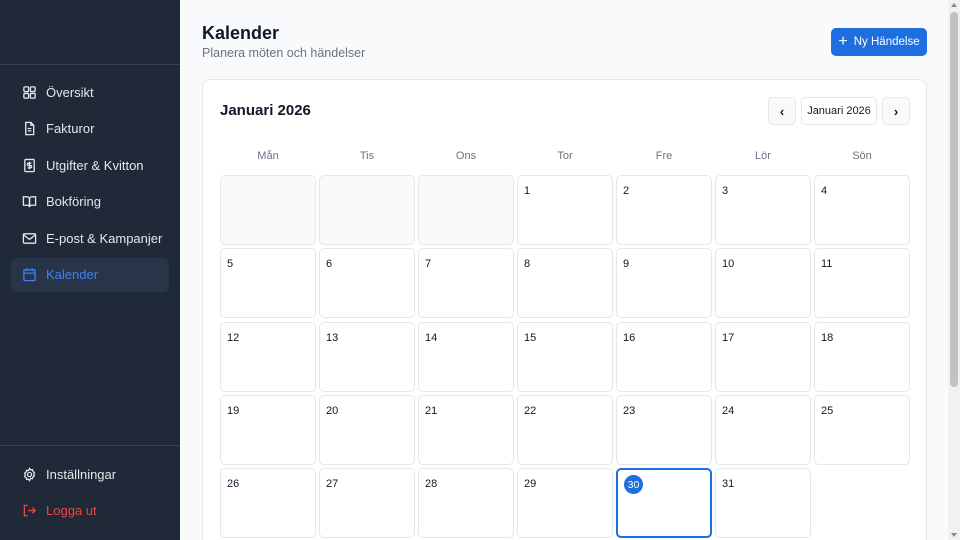  I want to click on calendar-day: 5, so click(268, 283).